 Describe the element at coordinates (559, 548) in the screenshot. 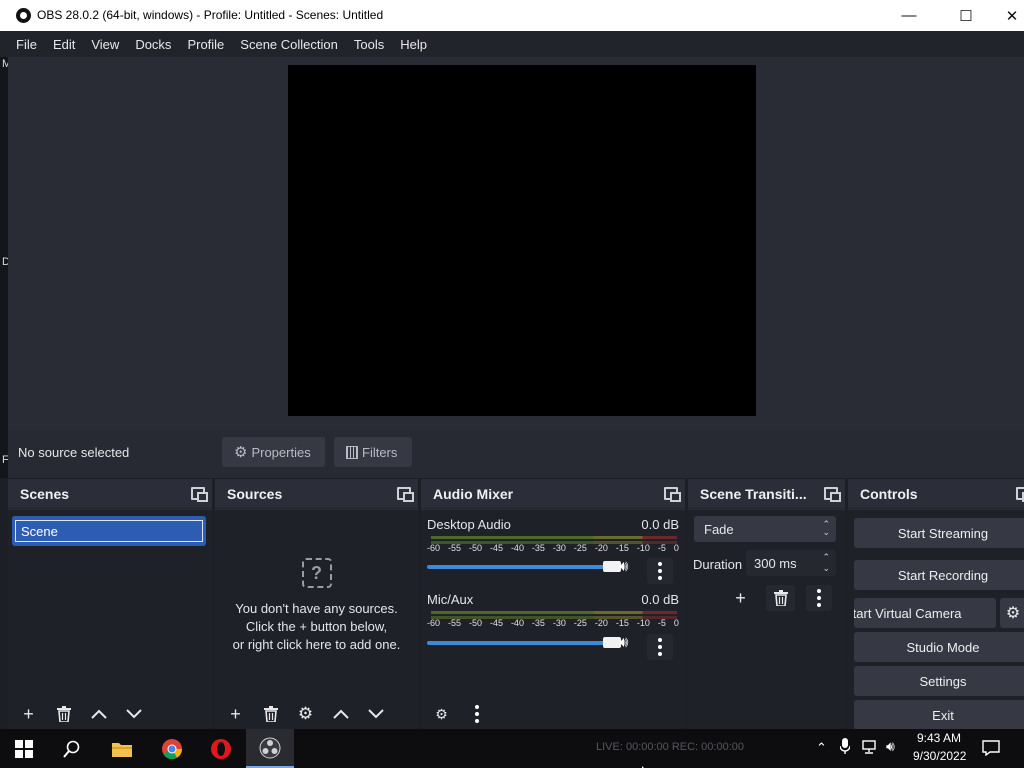

I see `tick-label: -30` at that location.